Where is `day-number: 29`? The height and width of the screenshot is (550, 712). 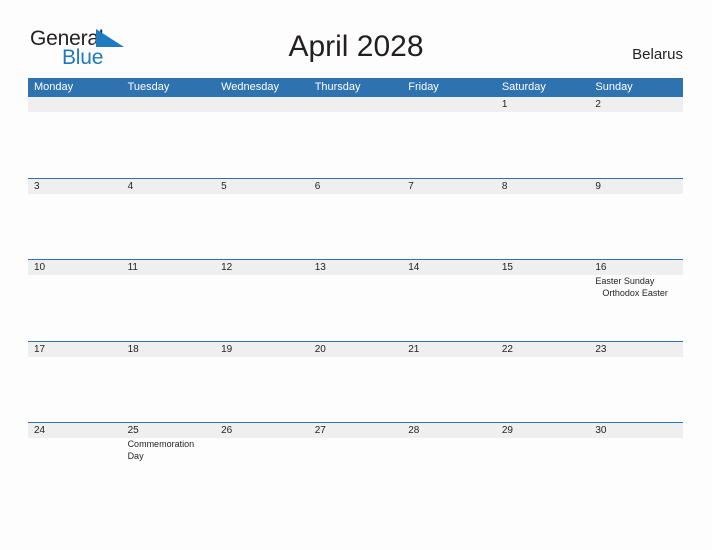
day-number: 29 is located at coordinates (543, 430).